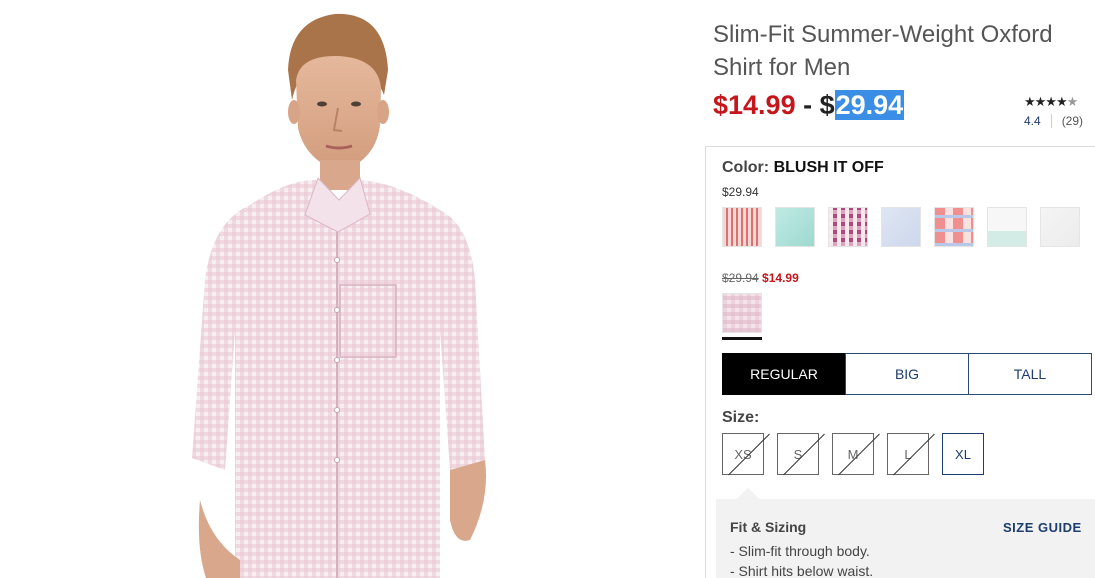  Describe the element at coordinates (954, 227) in the screenshot. I see `swatch-coral-plaid` at that location.